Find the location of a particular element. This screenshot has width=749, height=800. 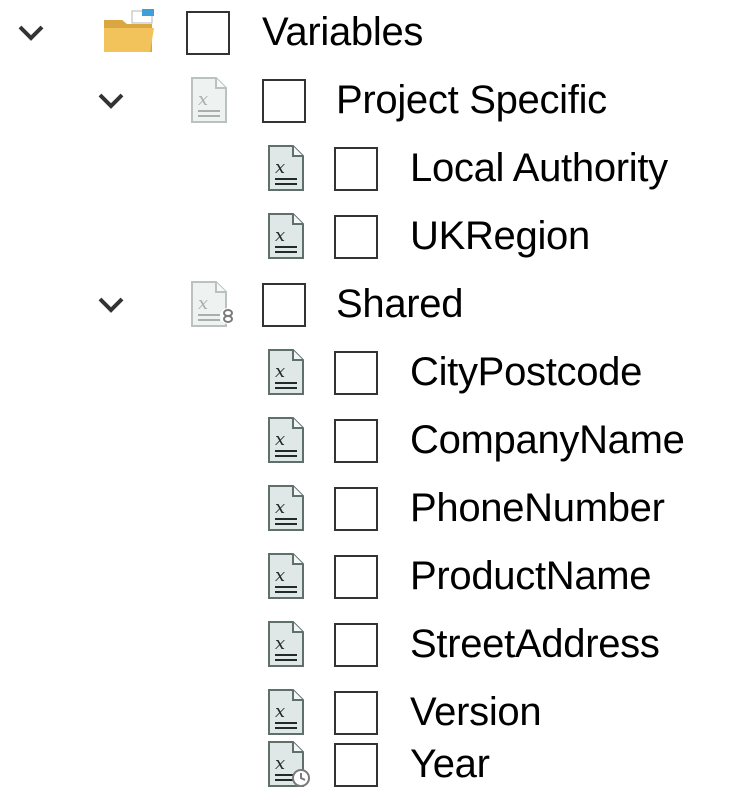

tree-node-label: Variables is located at coordinates (343, 32).